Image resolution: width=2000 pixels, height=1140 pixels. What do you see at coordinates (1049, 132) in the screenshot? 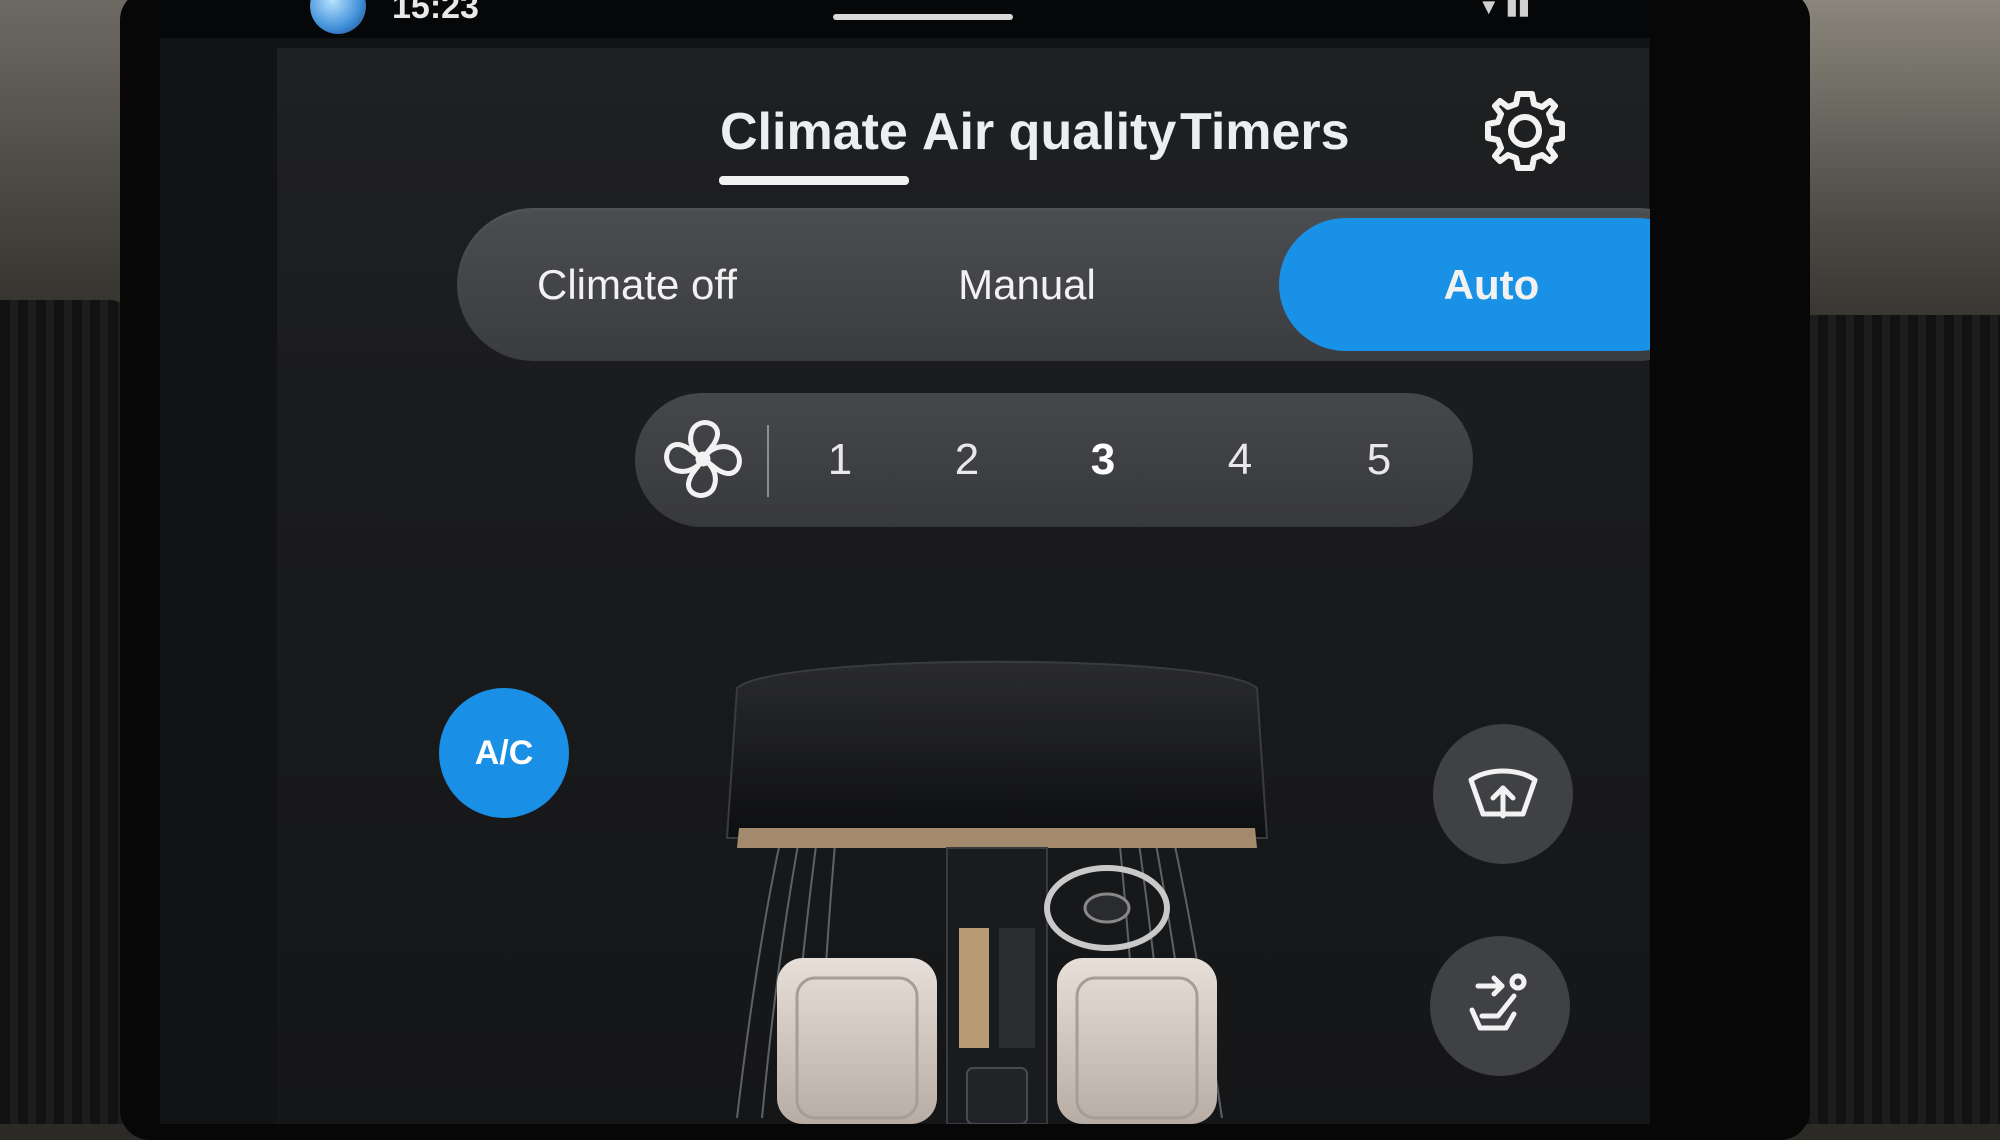
I see `tab-air-quality: Air quality` at bounding box center [1049, 132].